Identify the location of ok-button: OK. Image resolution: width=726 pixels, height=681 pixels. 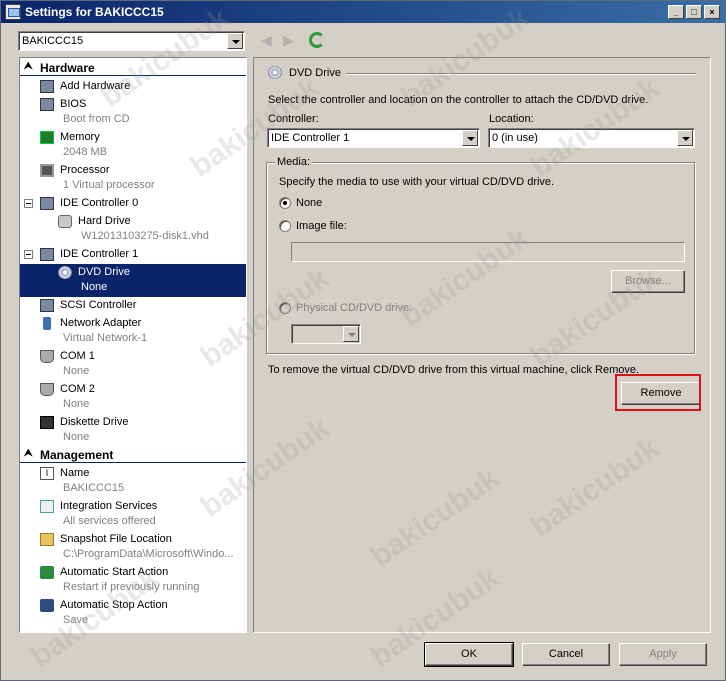
(469, 654).